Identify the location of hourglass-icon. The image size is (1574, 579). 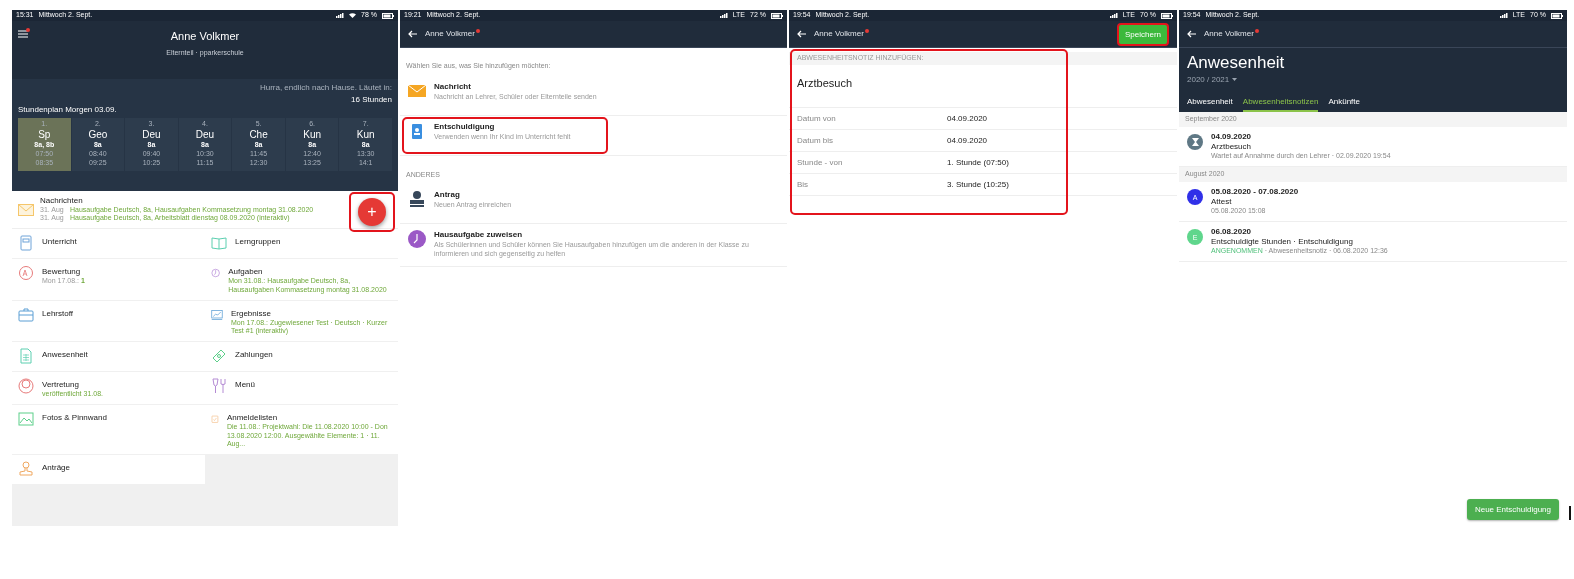
(1195, 142).